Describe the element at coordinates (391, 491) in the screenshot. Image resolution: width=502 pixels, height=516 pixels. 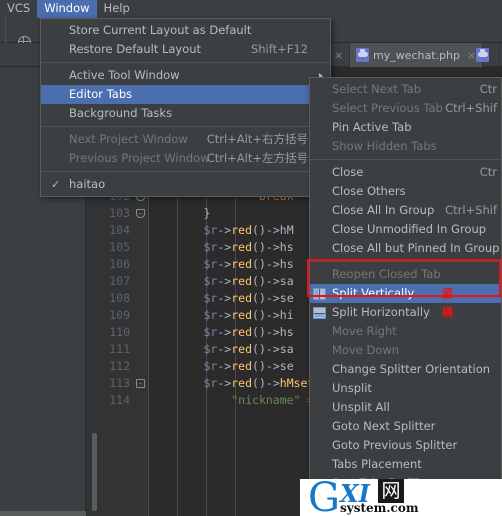
I see `watermark-char-wang: 网` at that location.